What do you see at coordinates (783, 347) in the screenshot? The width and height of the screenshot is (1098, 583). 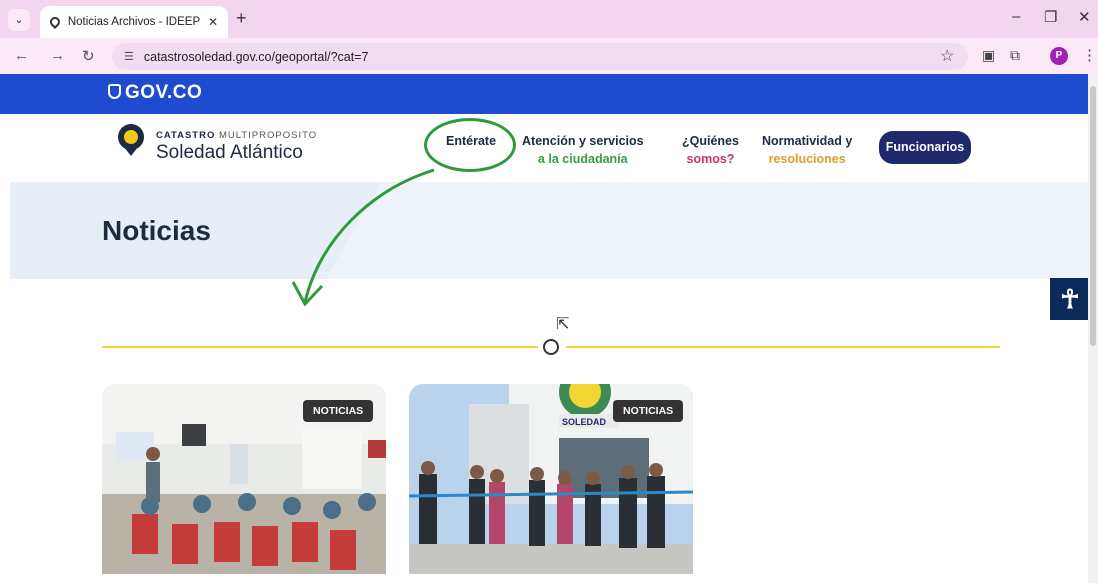 I see `divider-right` at bounding box center [783, 347].